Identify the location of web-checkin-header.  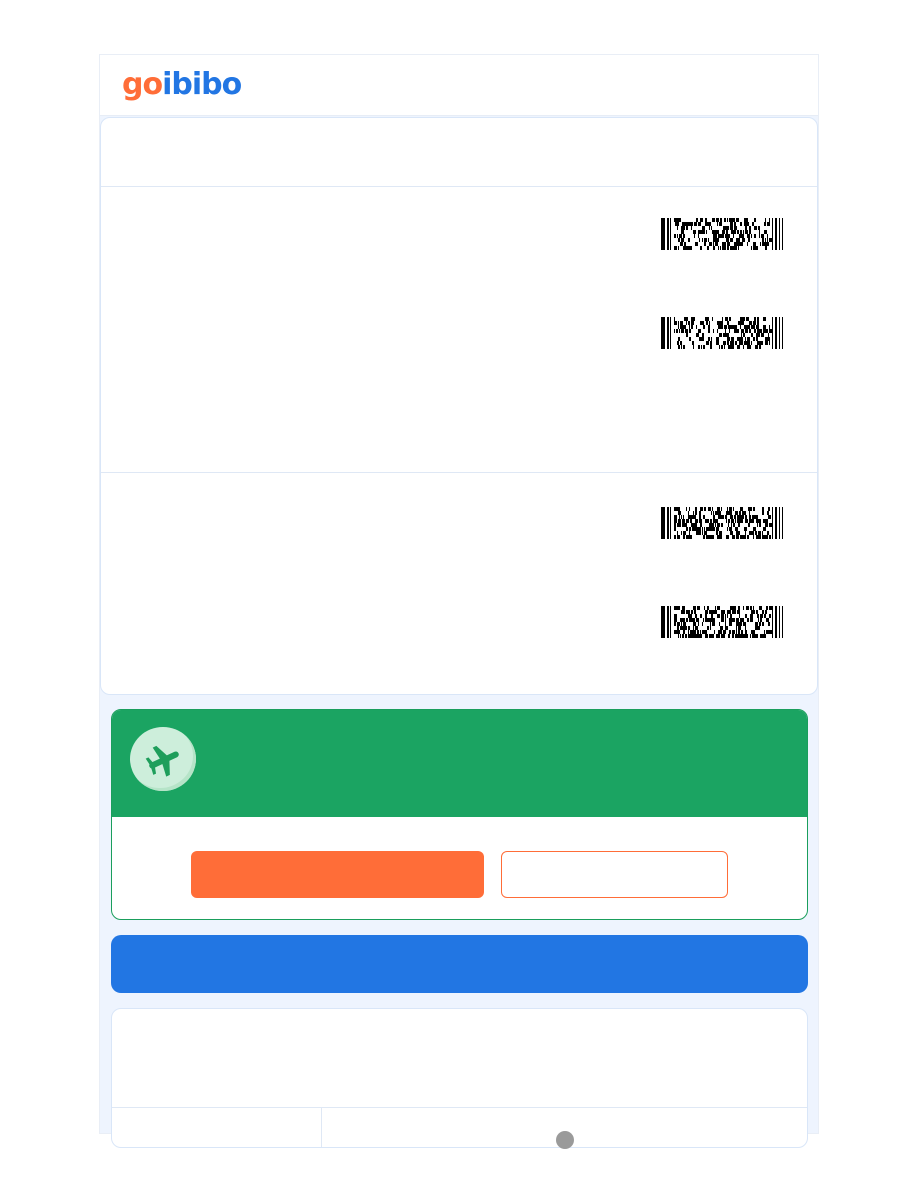
(459, 763).